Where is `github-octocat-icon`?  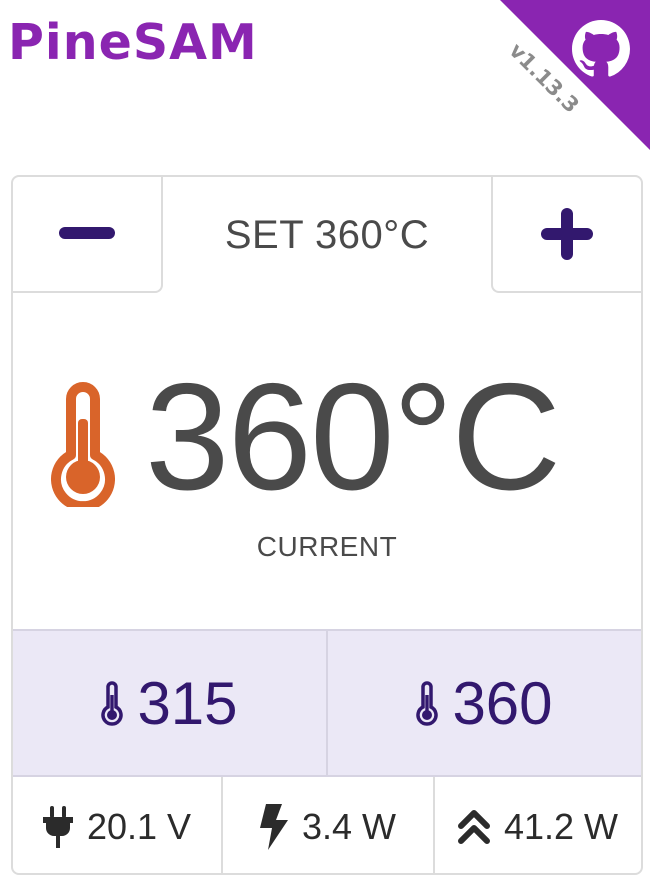
github-octocat-icon is located at coordinates (601, 48).